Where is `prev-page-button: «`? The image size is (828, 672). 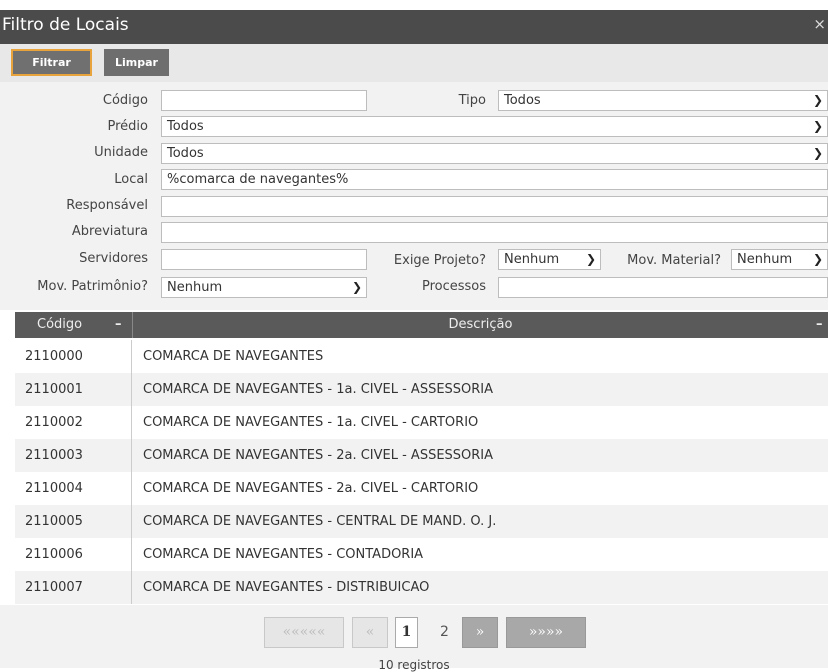
prev-page-button: « is located at coordinates (370, 632).